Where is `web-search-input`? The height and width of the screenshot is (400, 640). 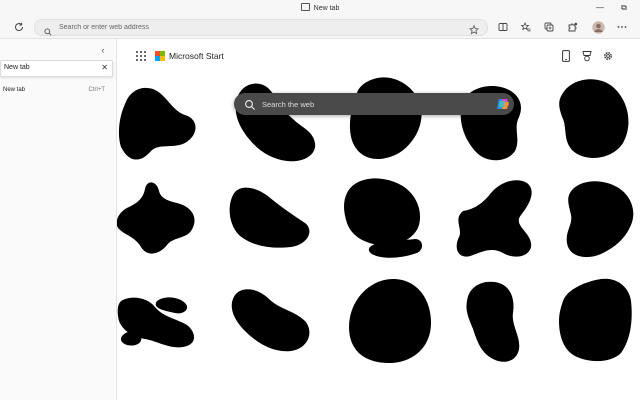
web-search-input is located at coordinates (372, 104).